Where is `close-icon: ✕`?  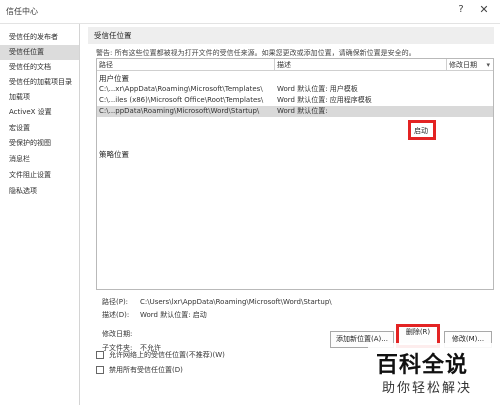 close-icon: ✕ is located at coordinates (484, 11).